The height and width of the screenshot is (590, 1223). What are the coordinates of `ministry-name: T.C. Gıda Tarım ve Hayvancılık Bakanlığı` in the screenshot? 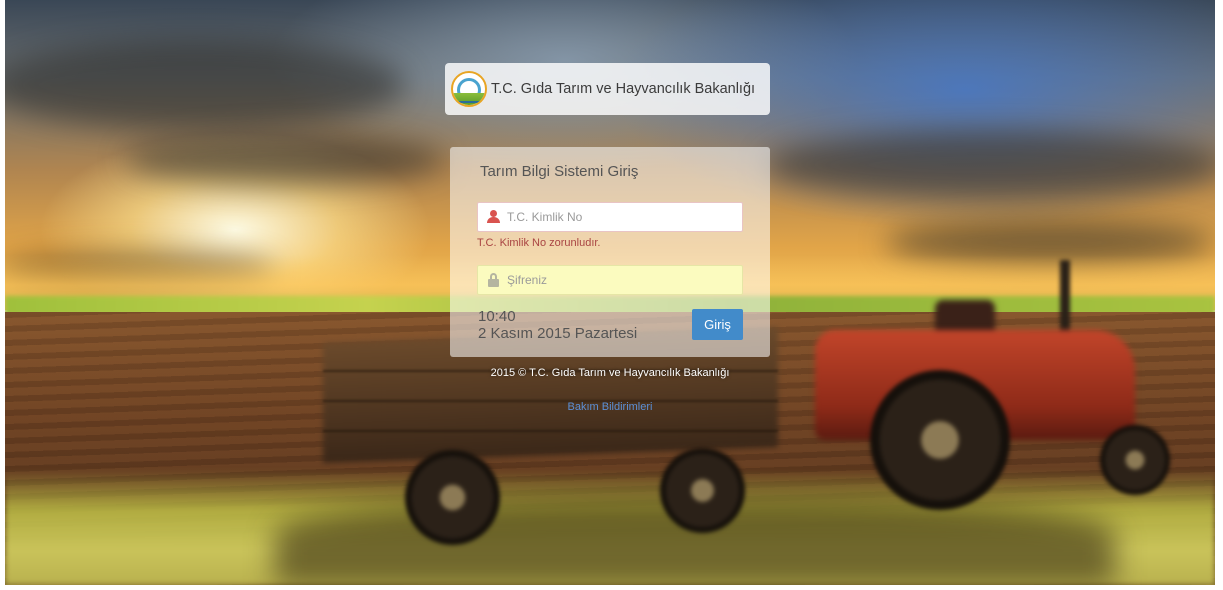 It's located at (623, 89).